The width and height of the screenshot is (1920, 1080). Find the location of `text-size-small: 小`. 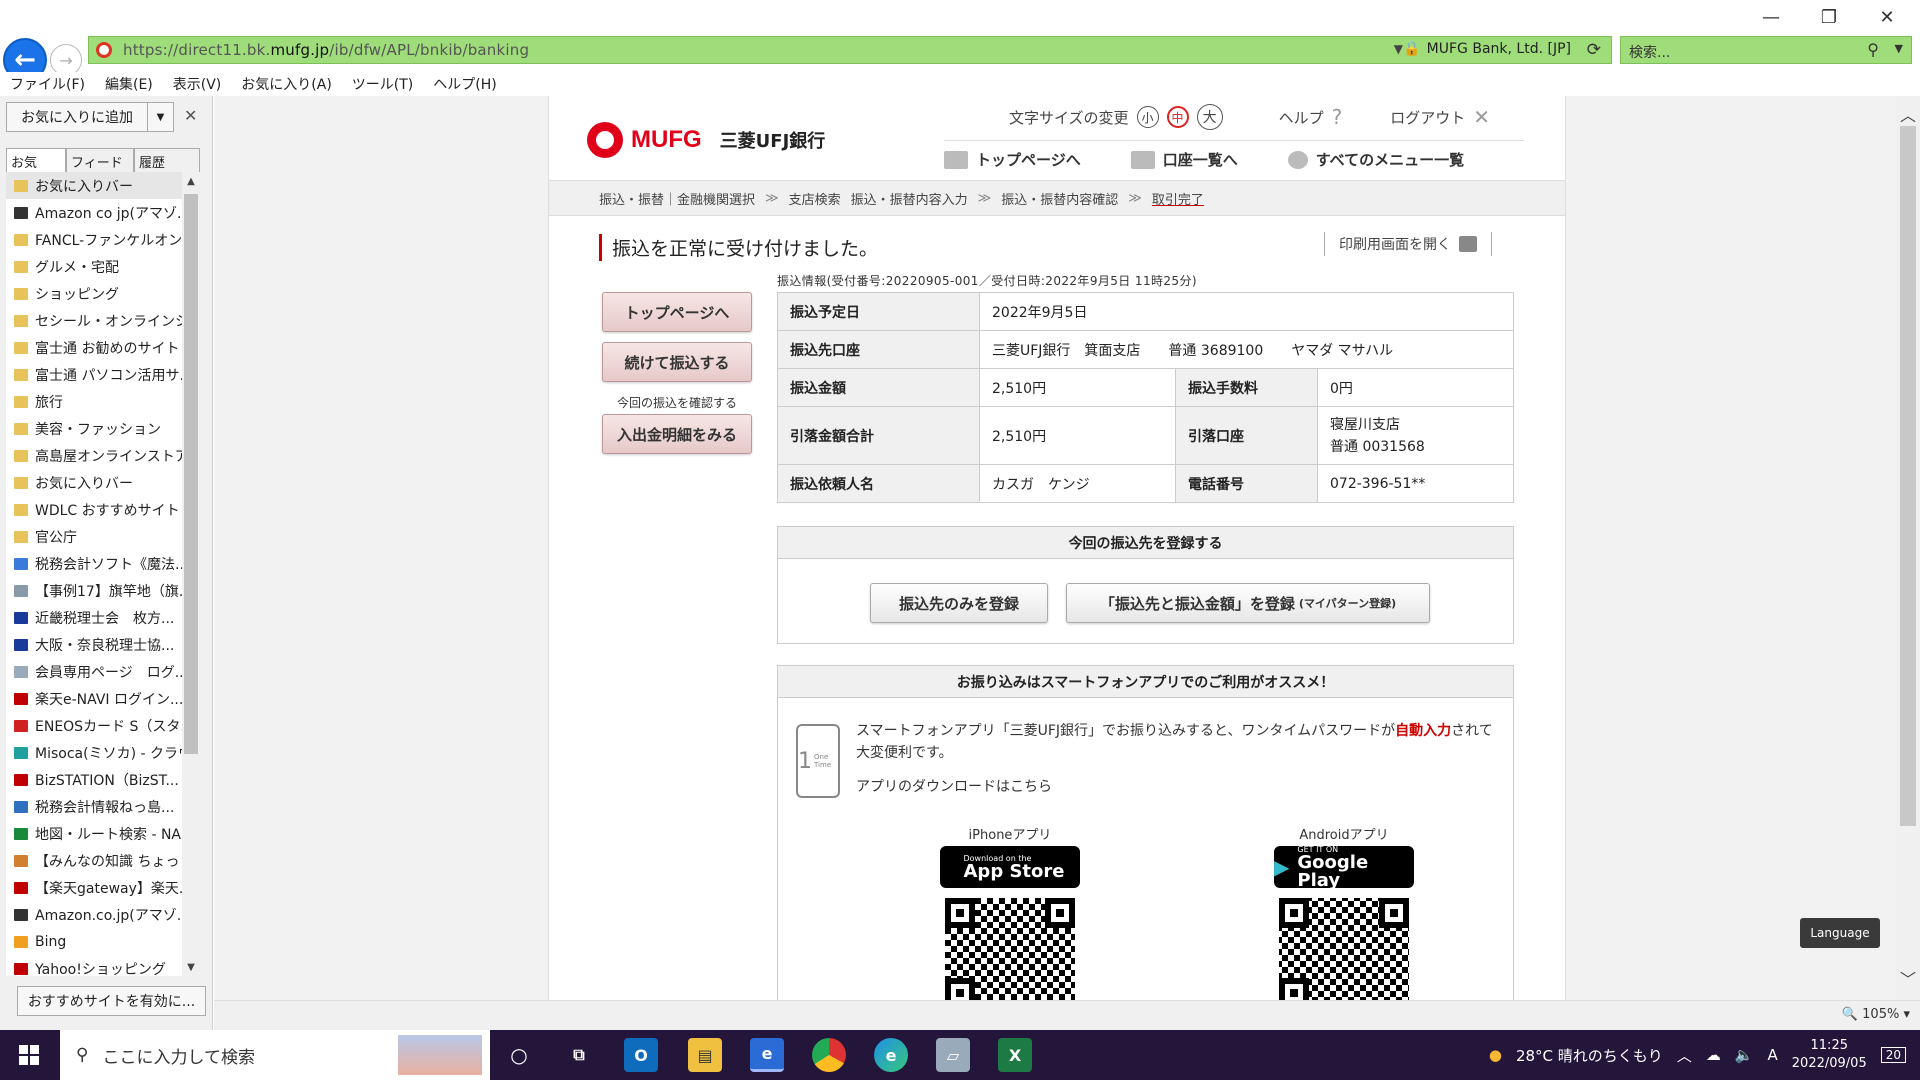

text-size-small: 小 is located at coordinates (1147, 117).